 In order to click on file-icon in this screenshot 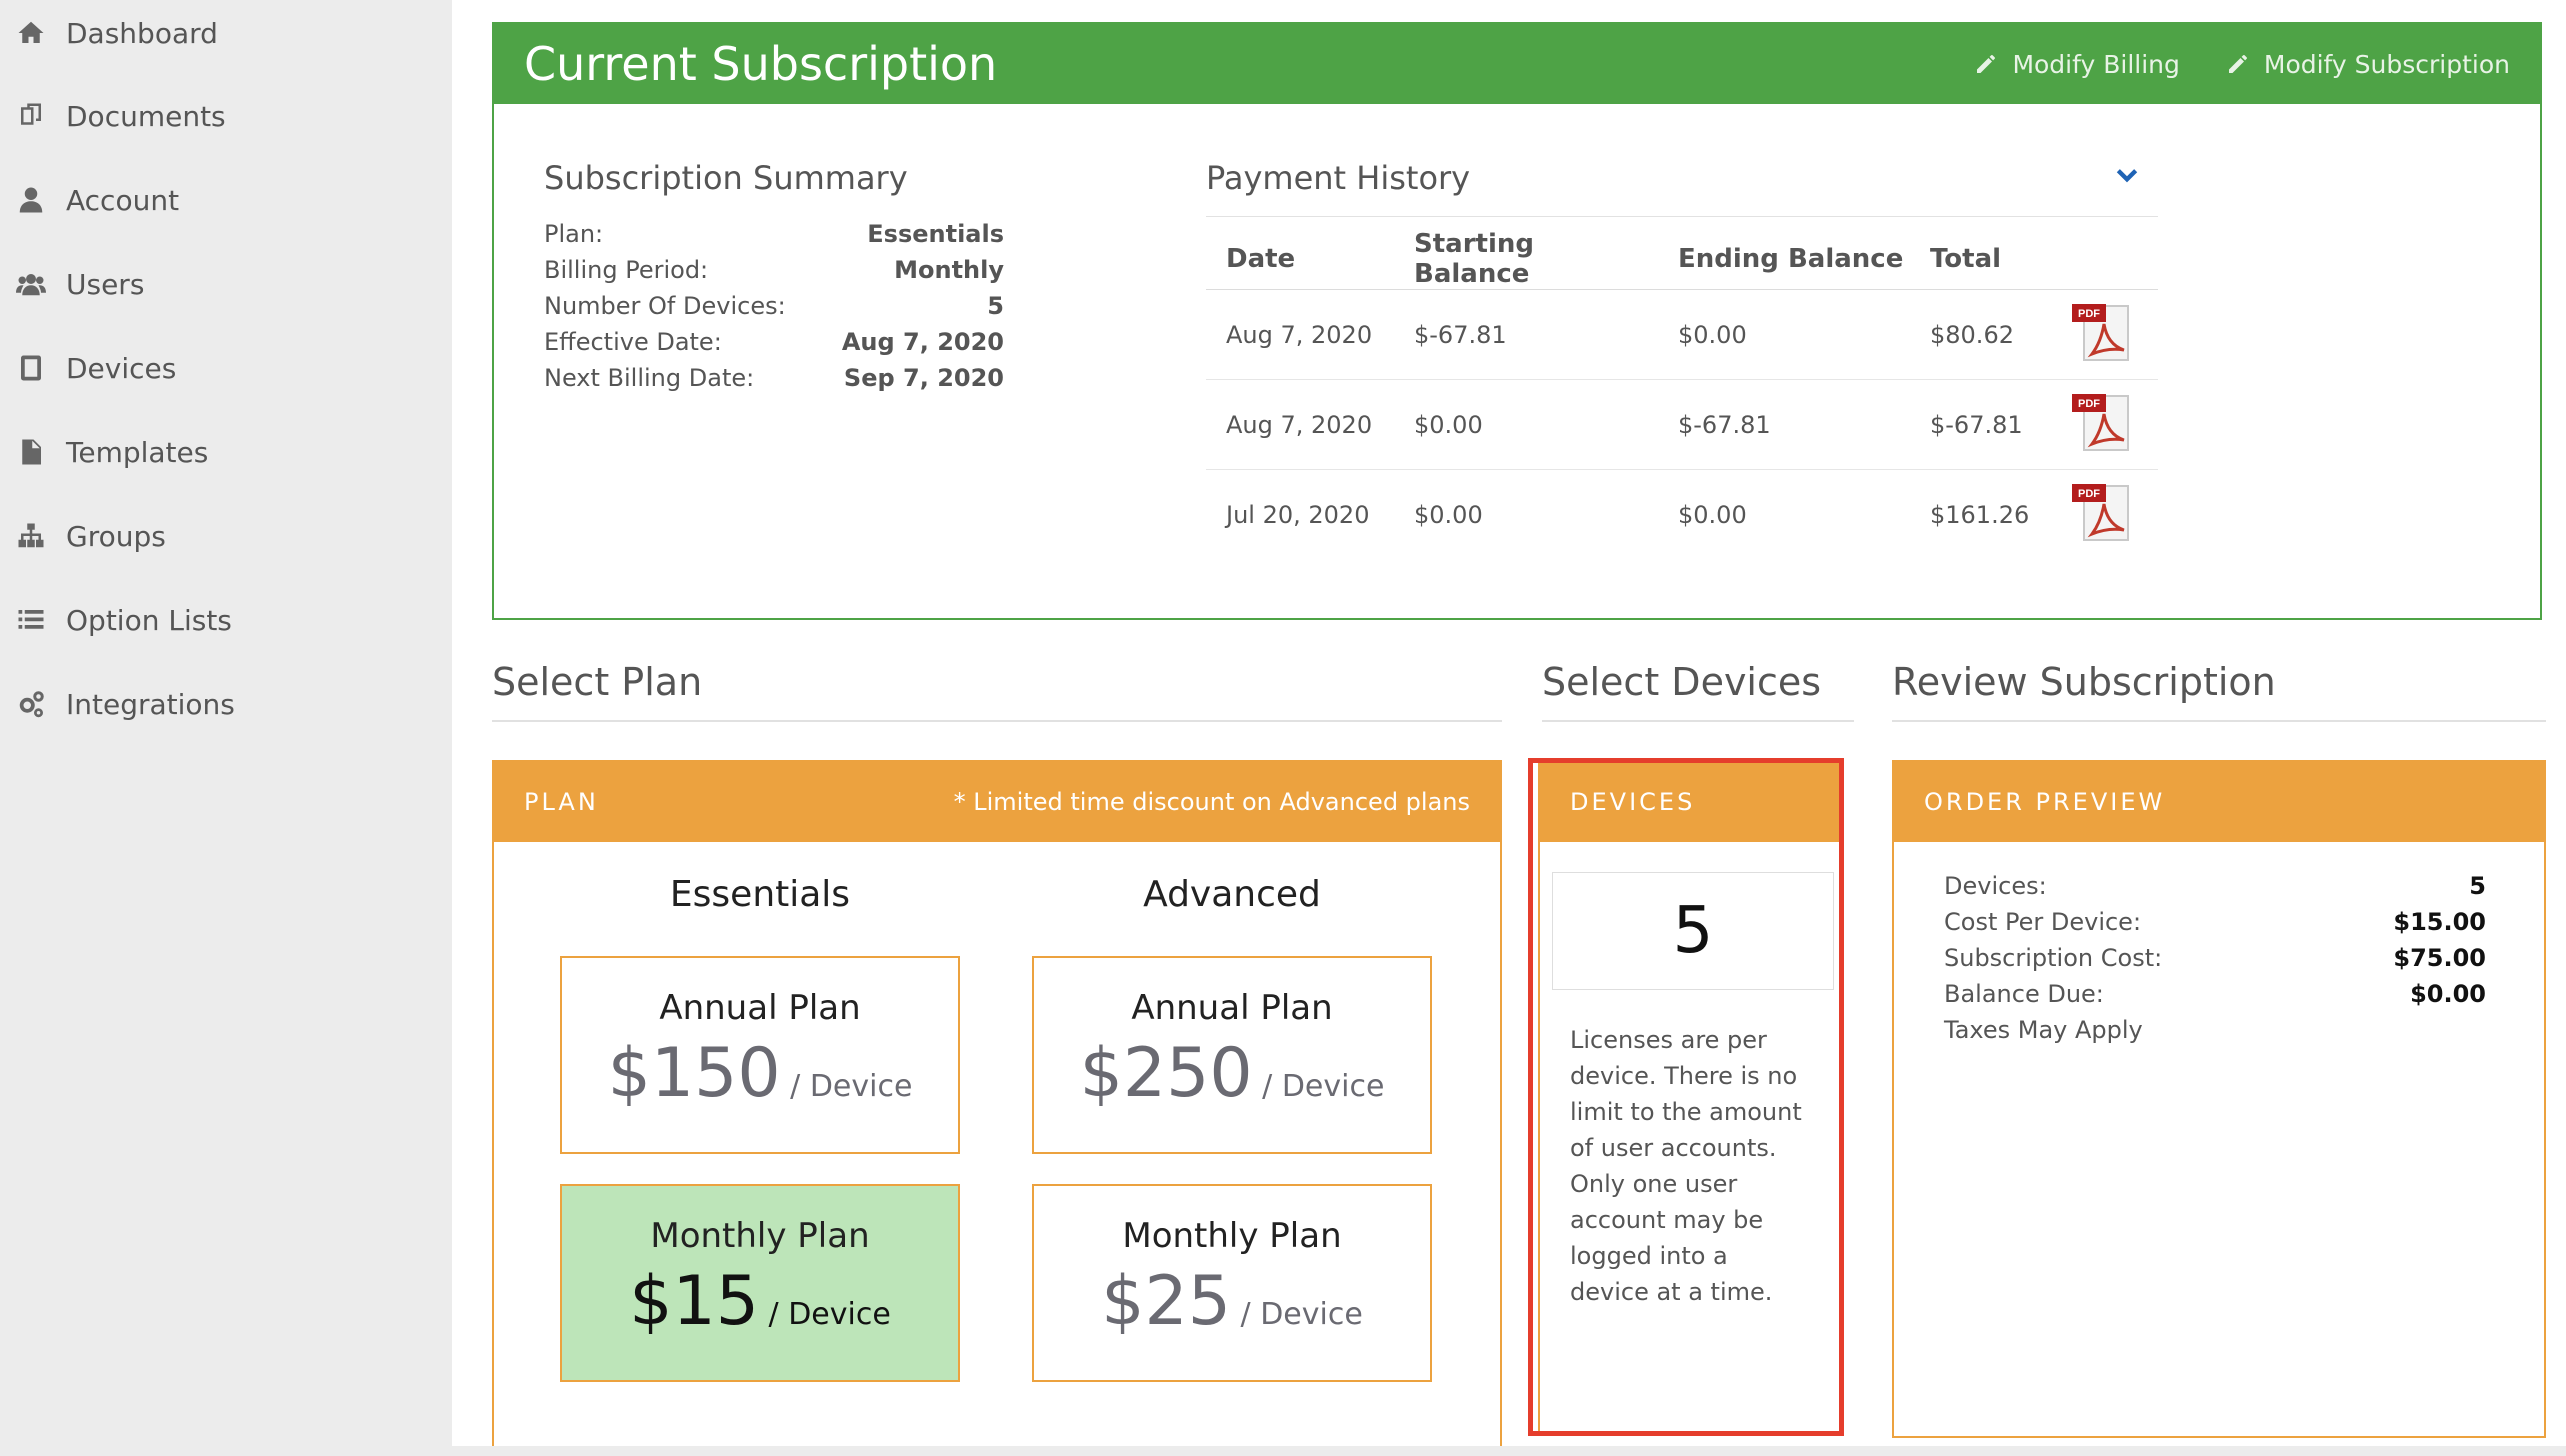, I will do `click(31, 452)`.